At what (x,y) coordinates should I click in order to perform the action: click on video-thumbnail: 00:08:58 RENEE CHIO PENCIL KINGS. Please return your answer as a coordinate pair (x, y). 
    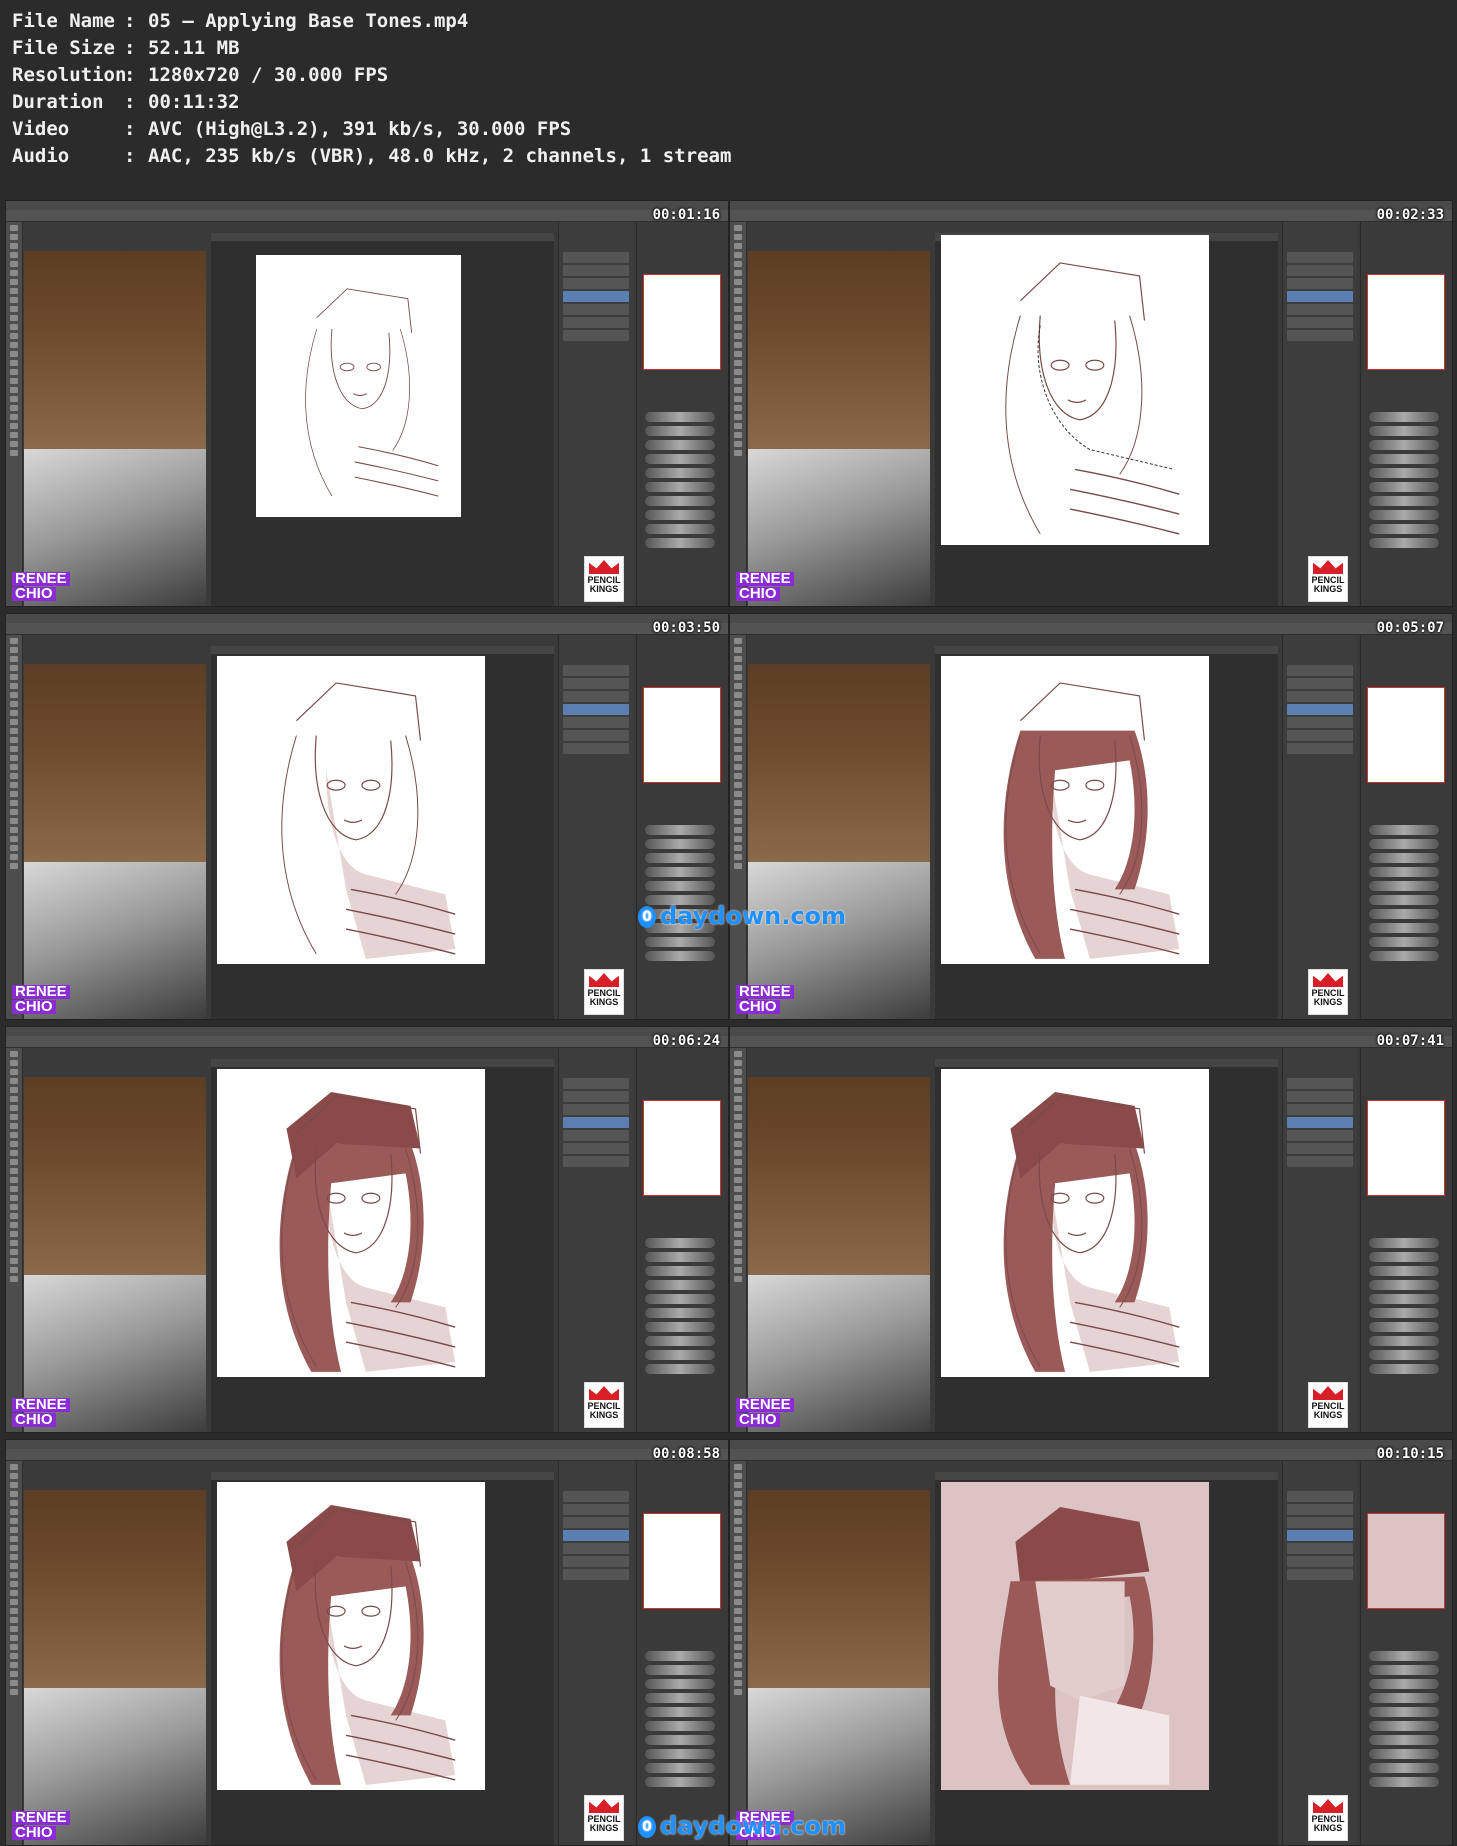
    Looking at the image, I should click on (367, 1642).